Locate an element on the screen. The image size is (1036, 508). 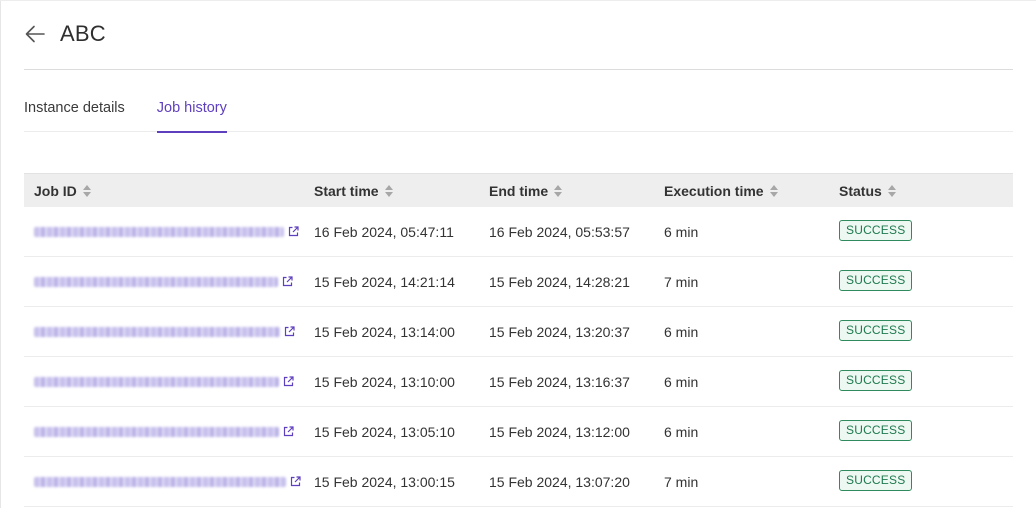
column-header-execution-time: Execution time is located at coordinates (751, 191).